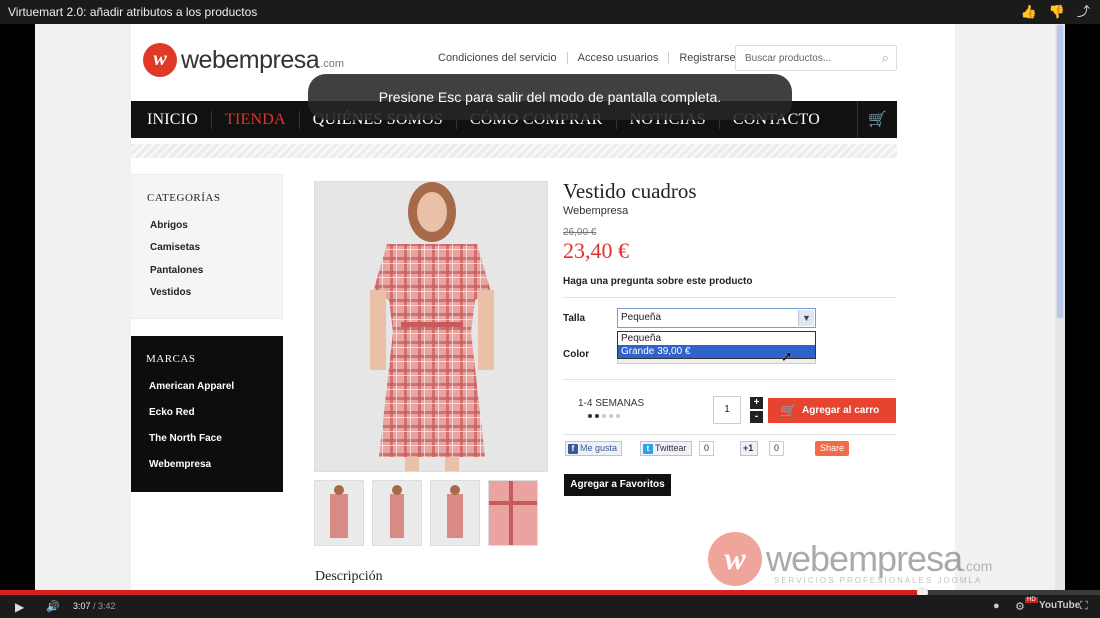 Image resolution: width=1100 pixels, height=618 pixels. I want to click on tweet-count: 0, so click(707, 448).